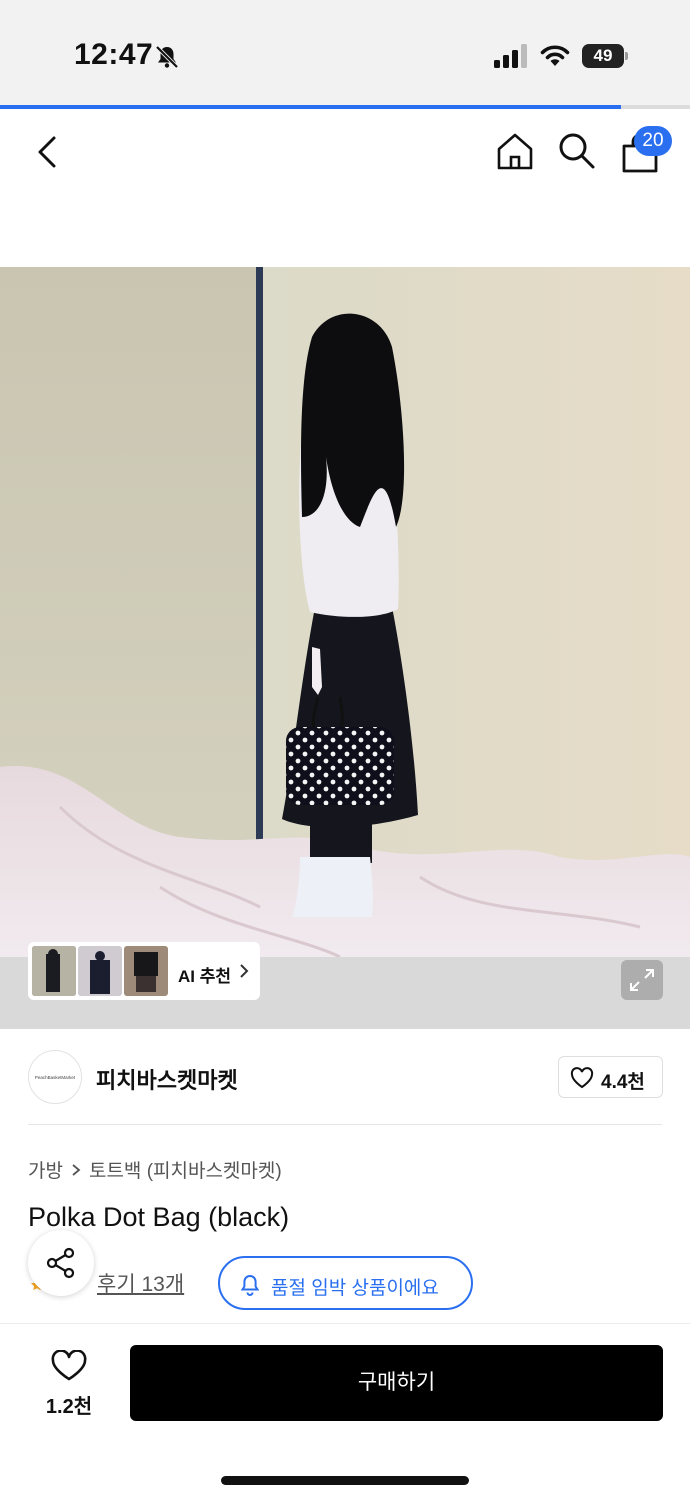 The image size is (690, 1500). What do you see at coordinates (396, 1383) in the screenshot?
I see `buy-button: 구매하기` at bounding box center [396, 1383].